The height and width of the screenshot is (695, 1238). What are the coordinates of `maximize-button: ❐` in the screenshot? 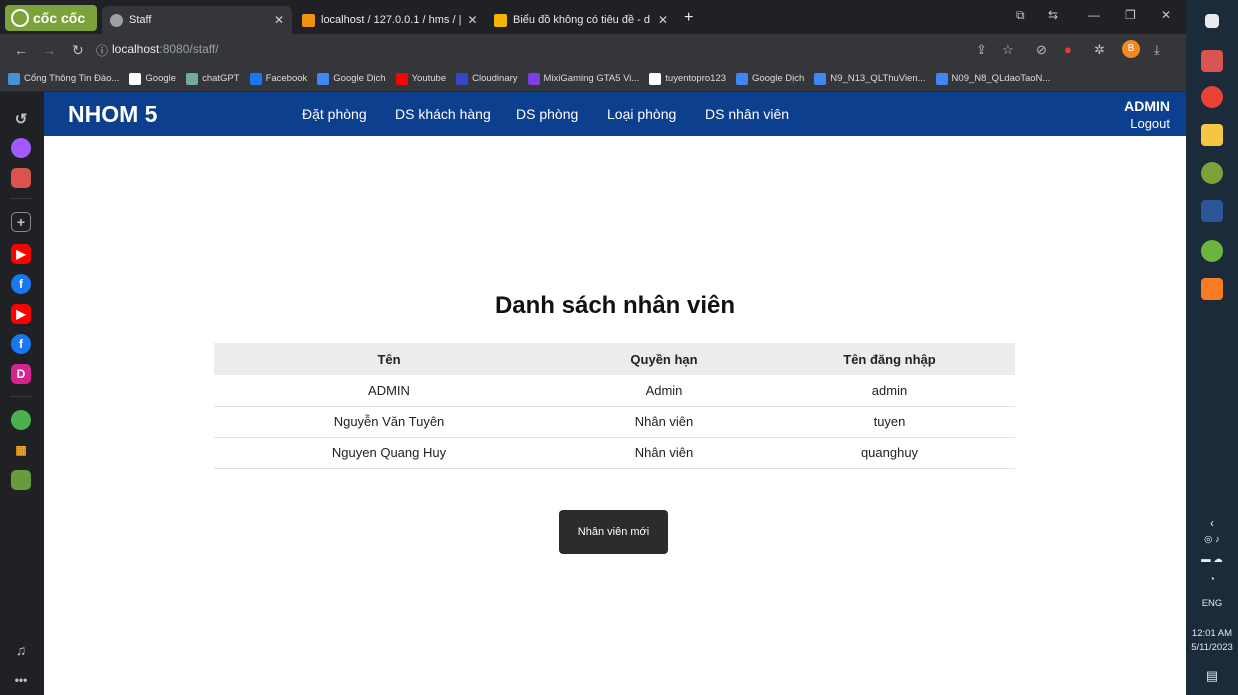 It's located at (1130, 15).